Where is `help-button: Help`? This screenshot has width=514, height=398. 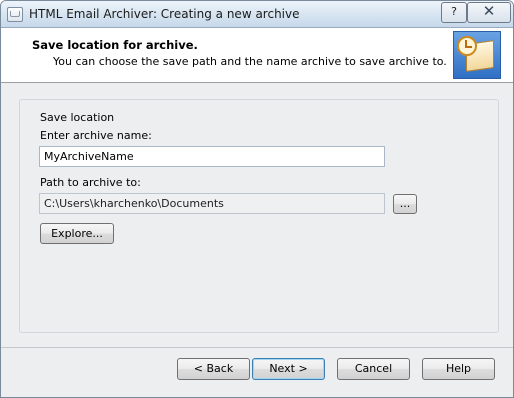 help-button: Help is located at coordinates (458, 369).